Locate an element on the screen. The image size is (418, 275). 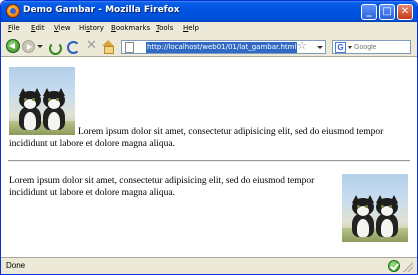
home-icon is located at coordinates (108, 47).